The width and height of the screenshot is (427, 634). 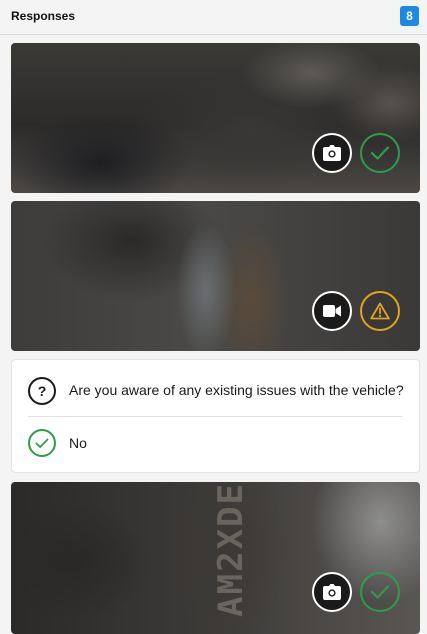 I want to click on warning-triangle-icon, so click(x=380, y=311).